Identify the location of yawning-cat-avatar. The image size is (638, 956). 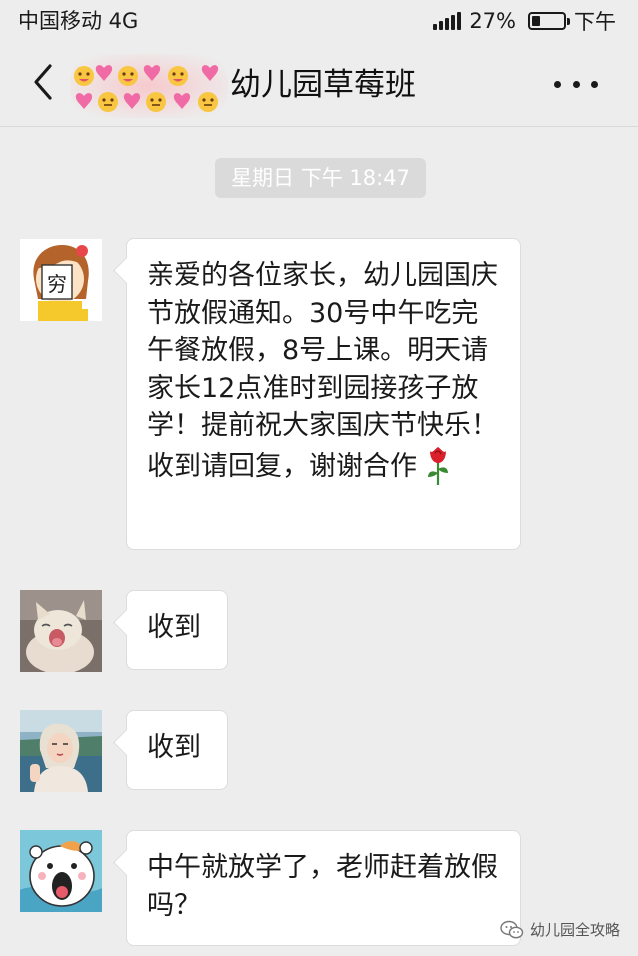
(61, 631).